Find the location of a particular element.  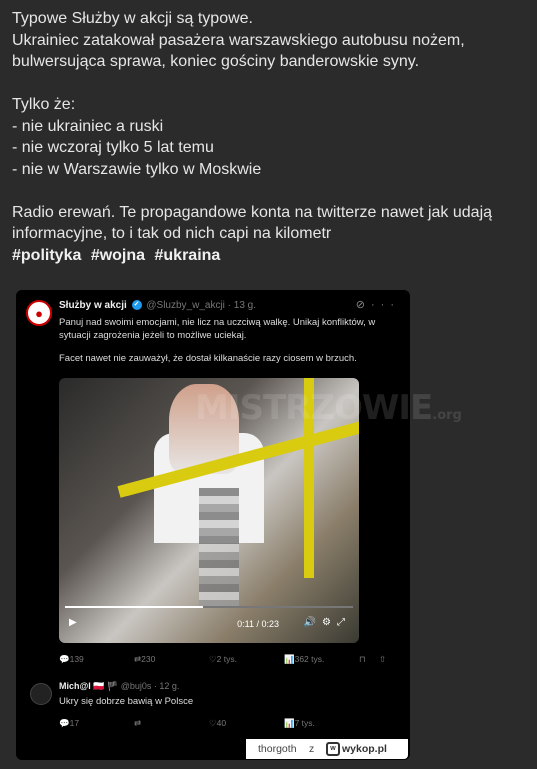

video-pole is located at coordinates (309, 478).